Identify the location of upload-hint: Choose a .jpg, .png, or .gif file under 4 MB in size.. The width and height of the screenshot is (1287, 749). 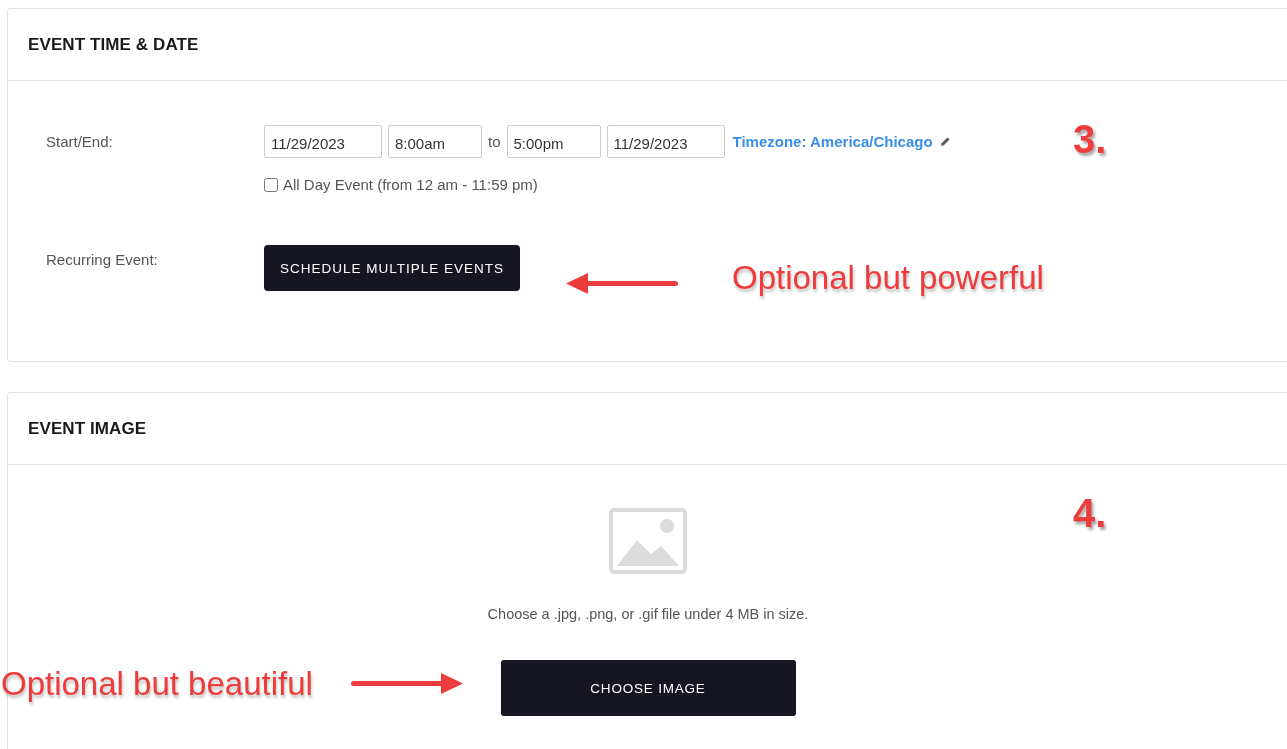
(648, 614).